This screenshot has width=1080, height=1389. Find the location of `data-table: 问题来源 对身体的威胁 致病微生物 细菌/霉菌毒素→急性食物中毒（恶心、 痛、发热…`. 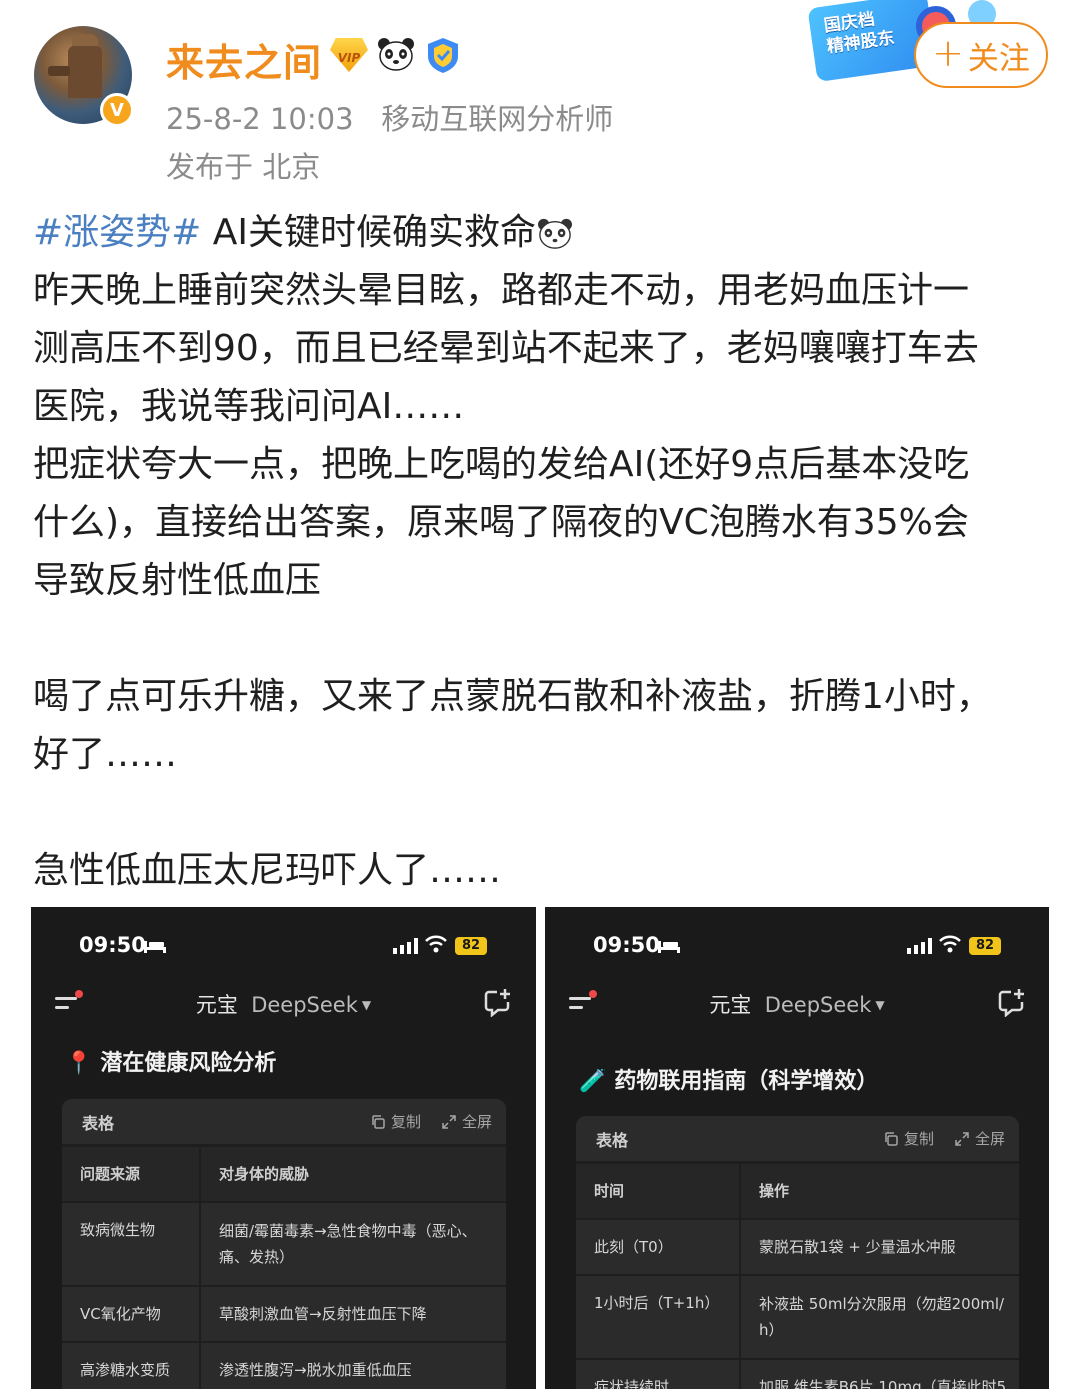

data-table: 问题来源 对身体的威胁 致病微生物 细菌/霉菌毒素→急性食物中毒（恶心、 痛、发热… is located at coordinates (284, 1267).